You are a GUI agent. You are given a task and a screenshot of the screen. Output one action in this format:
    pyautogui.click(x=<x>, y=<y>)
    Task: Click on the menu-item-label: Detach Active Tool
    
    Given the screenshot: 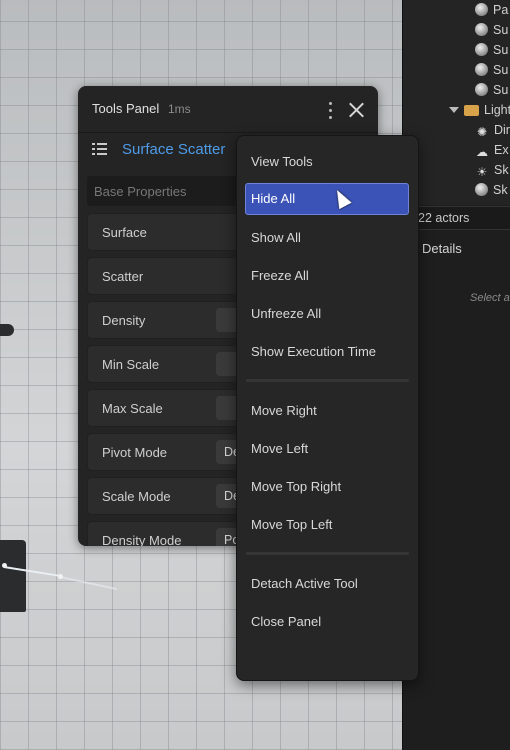 What is the action you would take?
    pyautogui.click(x=304, y=583)
    